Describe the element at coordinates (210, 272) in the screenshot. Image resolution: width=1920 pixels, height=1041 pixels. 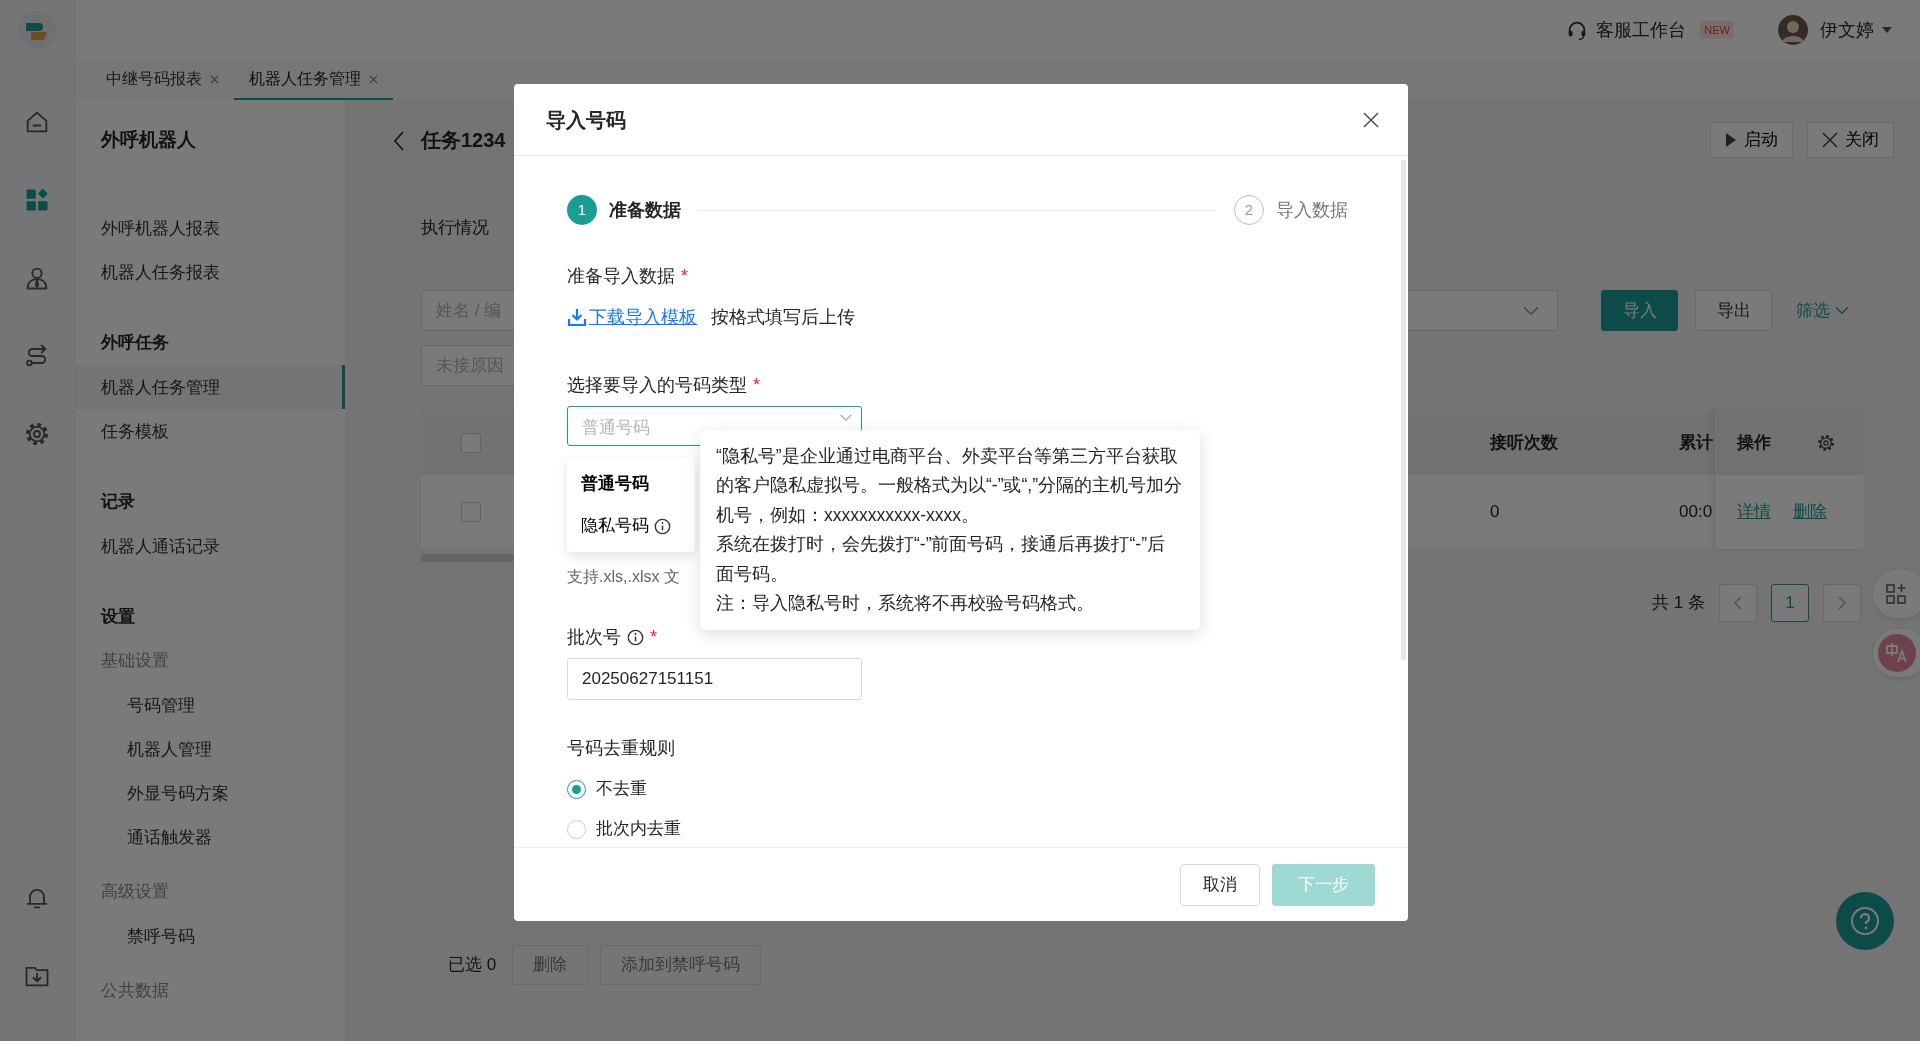
I see `sidebar-item: 机器人任务报表` at that location.